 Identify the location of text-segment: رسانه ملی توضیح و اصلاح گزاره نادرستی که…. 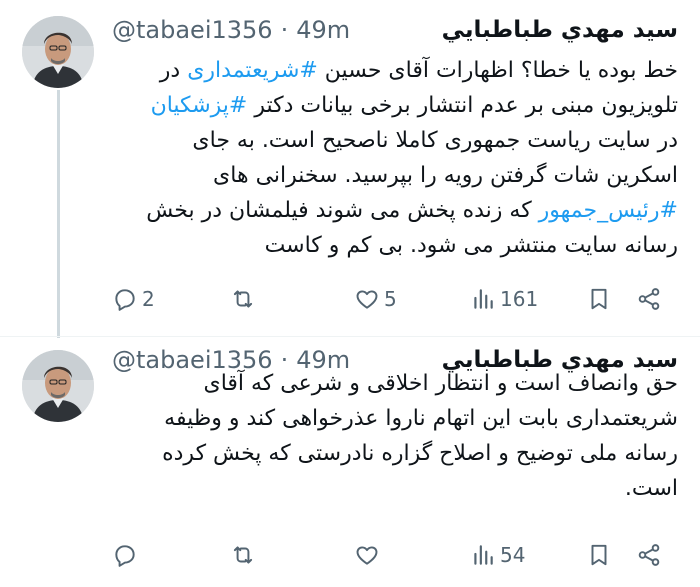
(420, 453).